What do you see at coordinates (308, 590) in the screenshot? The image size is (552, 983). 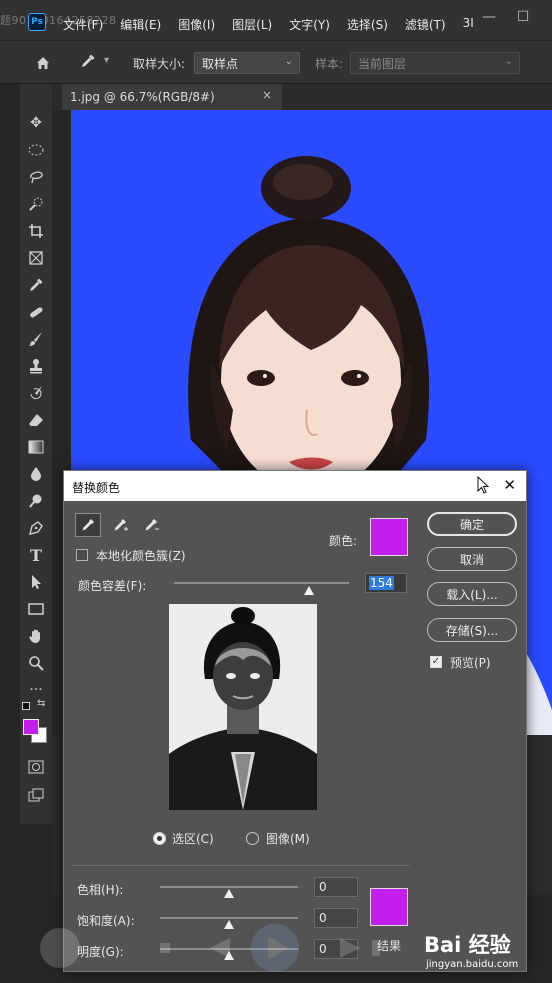 I see `fuzziness-slider-thumb` at bounding box center [308, 590].